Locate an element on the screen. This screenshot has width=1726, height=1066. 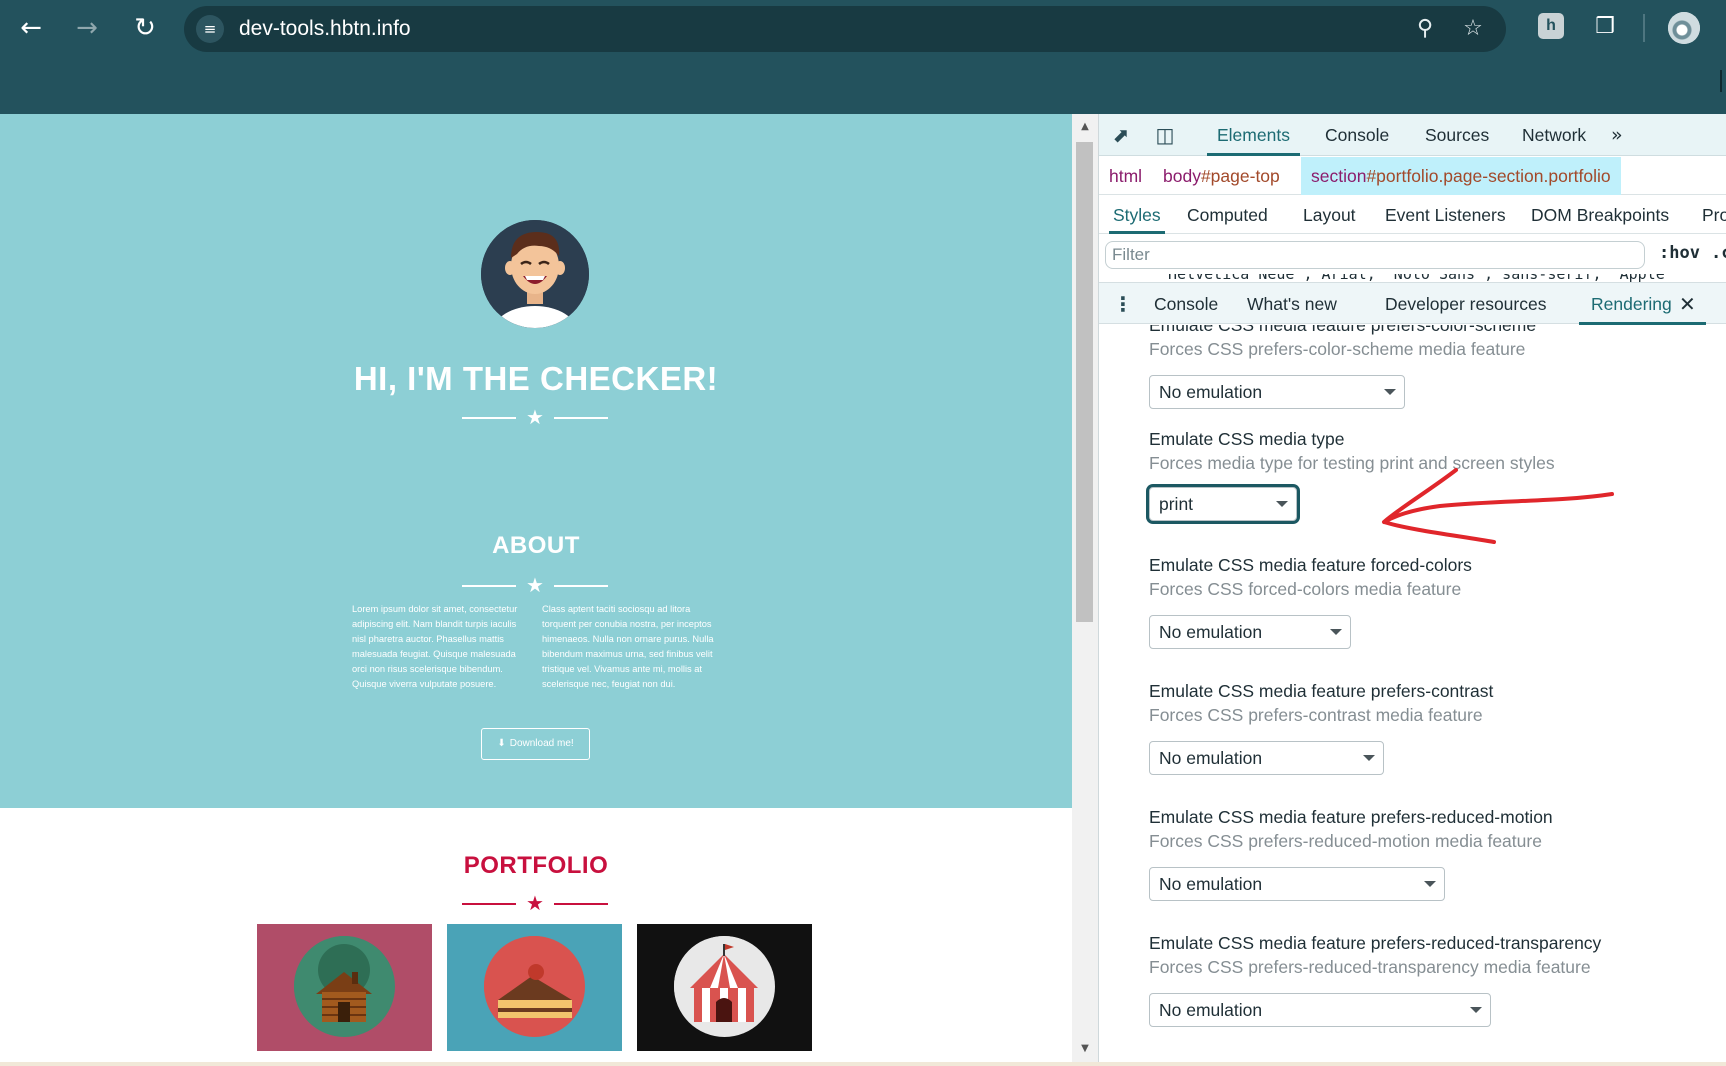
breadcrumb-section-tag: section is located at coordinates (1339, 176).